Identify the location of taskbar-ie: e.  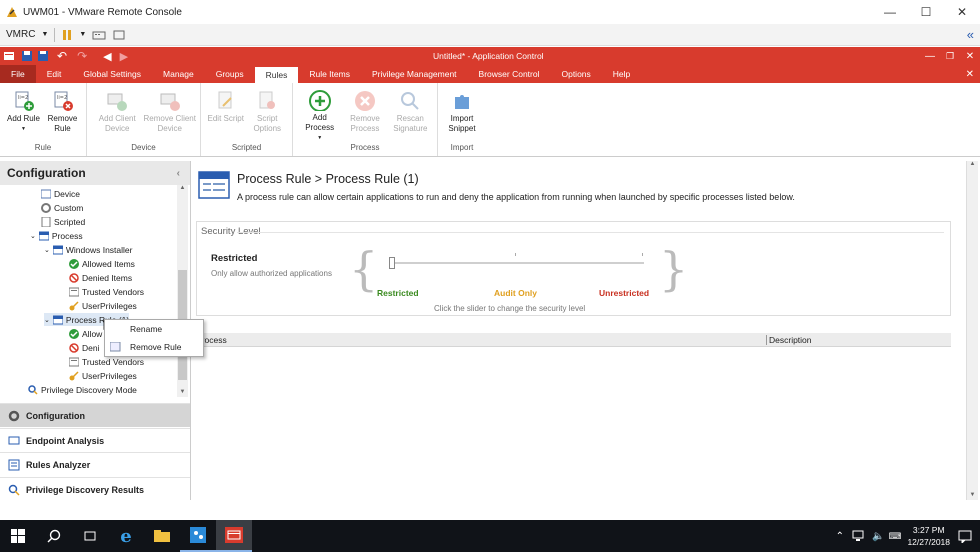
(126, 536).